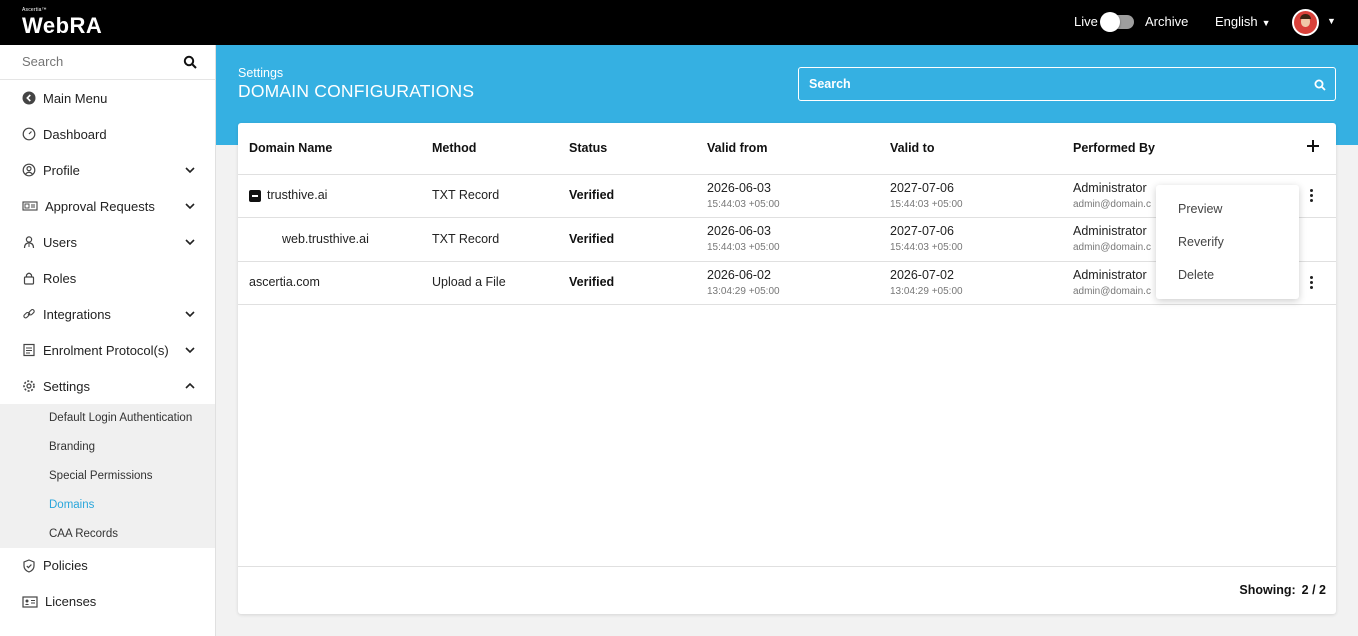 The height and width of the screenshot is (636, 1358). I want to click on back-arrow-icon, so click(29, 98).